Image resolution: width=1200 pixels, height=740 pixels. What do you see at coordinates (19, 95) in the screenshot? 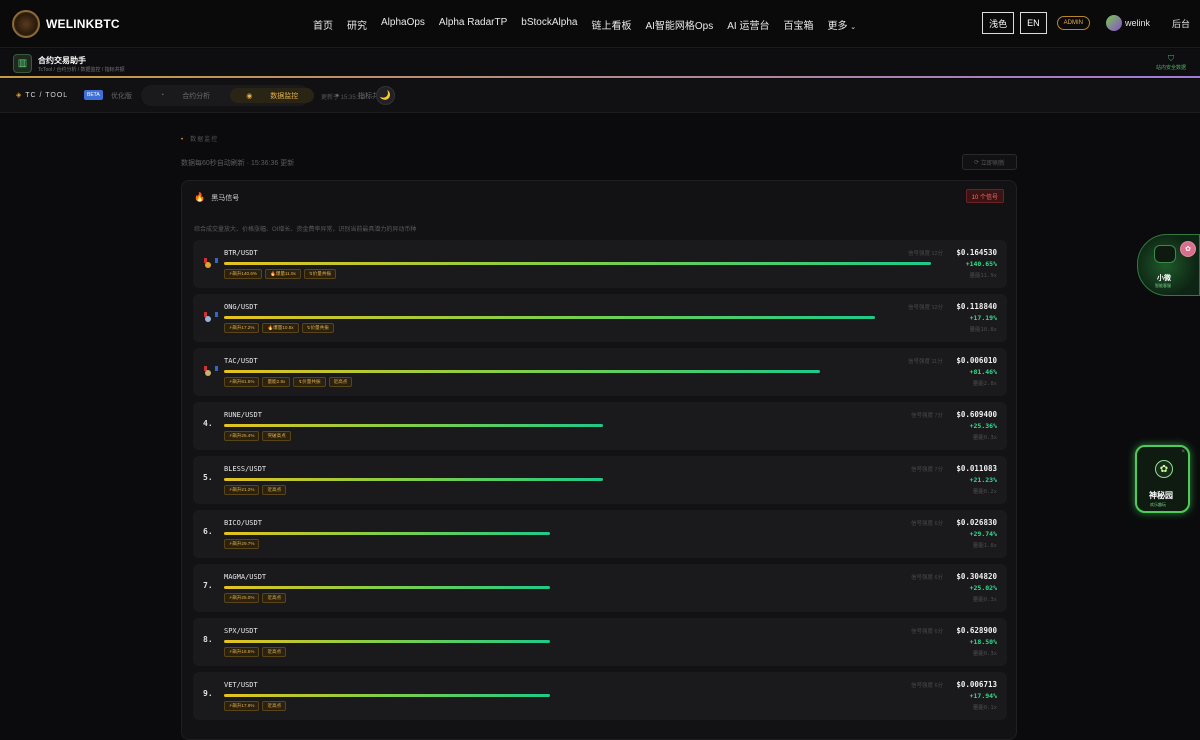
I see `diamond-icon: ◈` at bounding box center [19, 95].